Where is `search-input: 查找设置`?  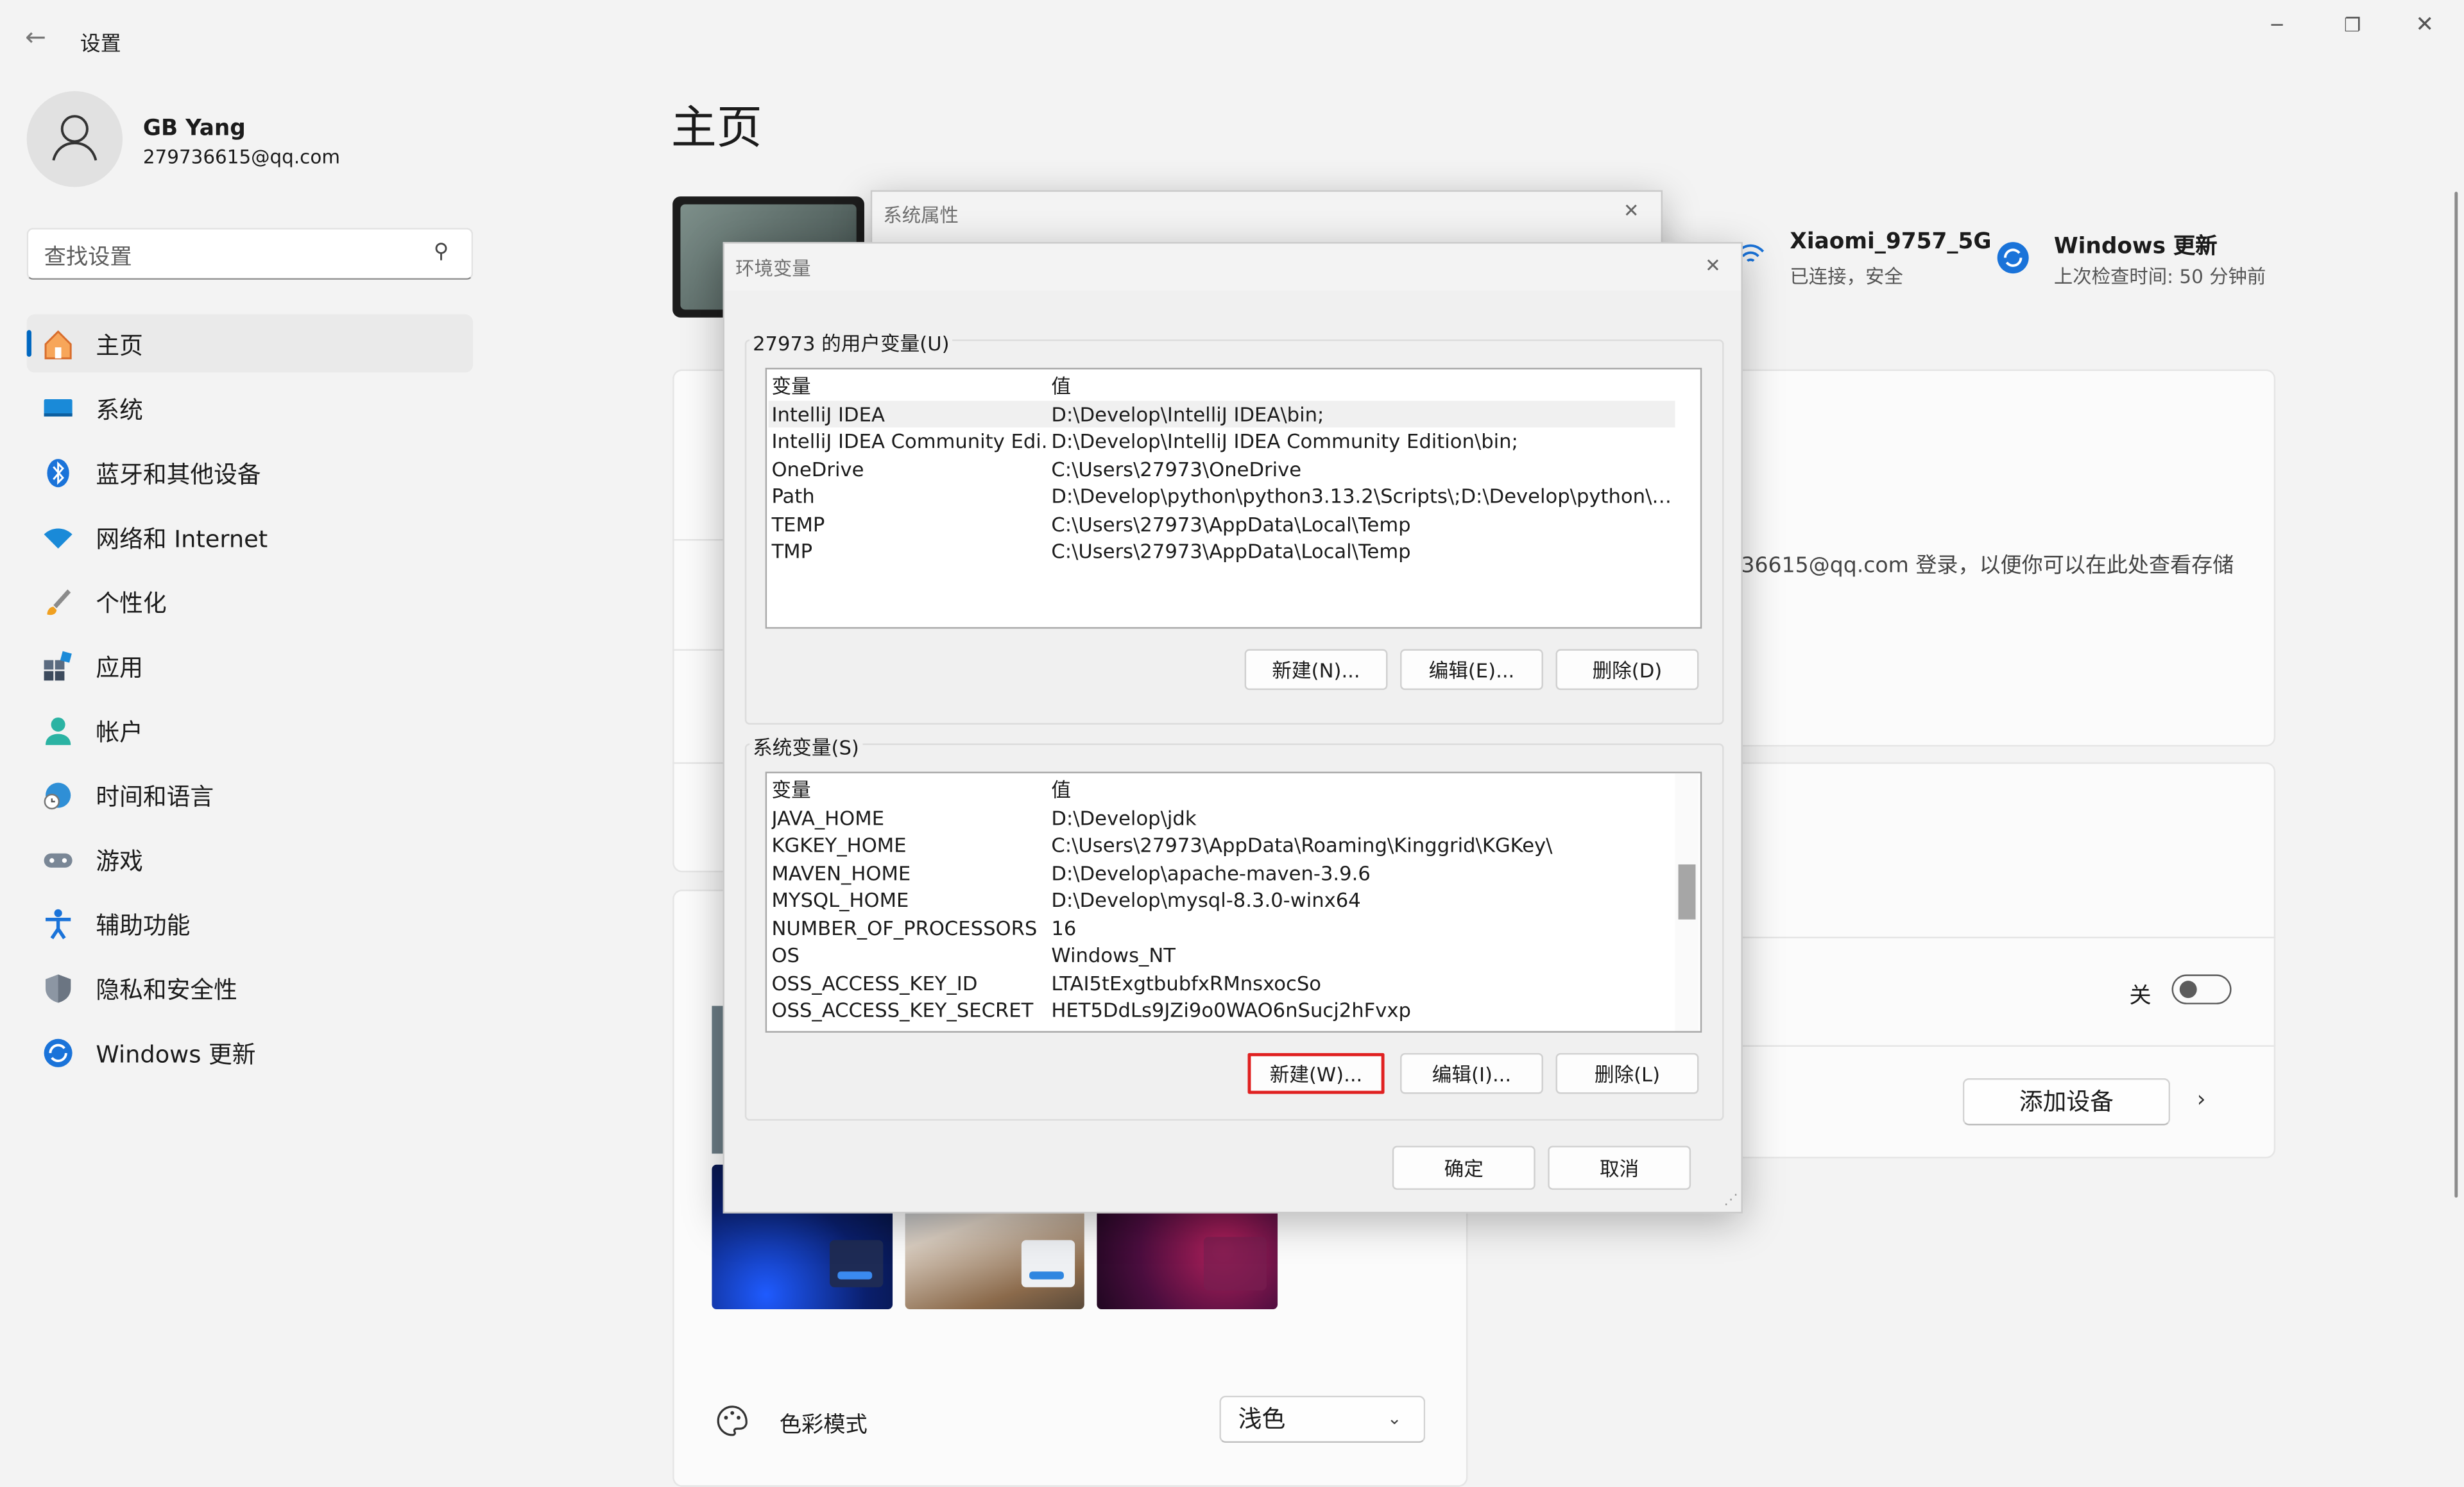
search-input: 查找设置 is located at coordinates (88, 256).